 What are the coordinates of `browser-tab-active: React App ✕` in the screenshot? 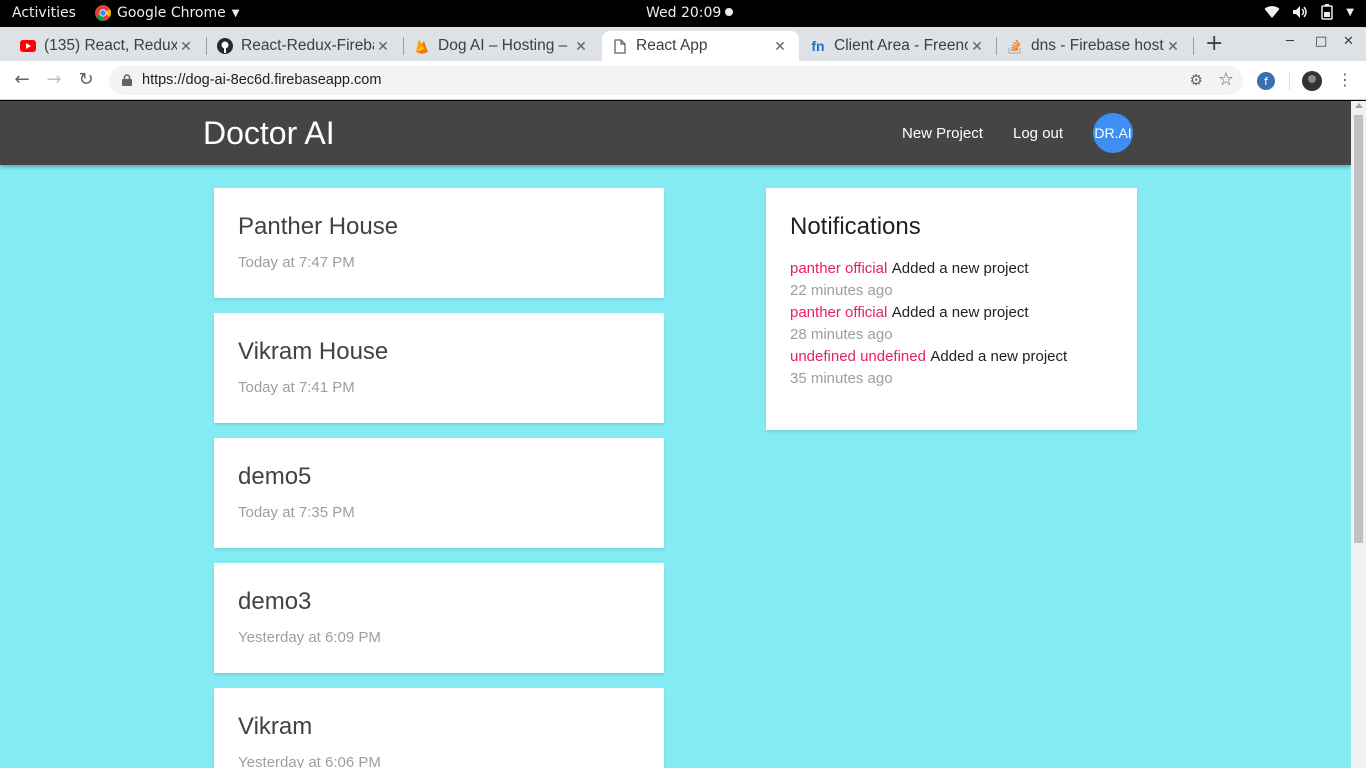 It's located at (700, 46).